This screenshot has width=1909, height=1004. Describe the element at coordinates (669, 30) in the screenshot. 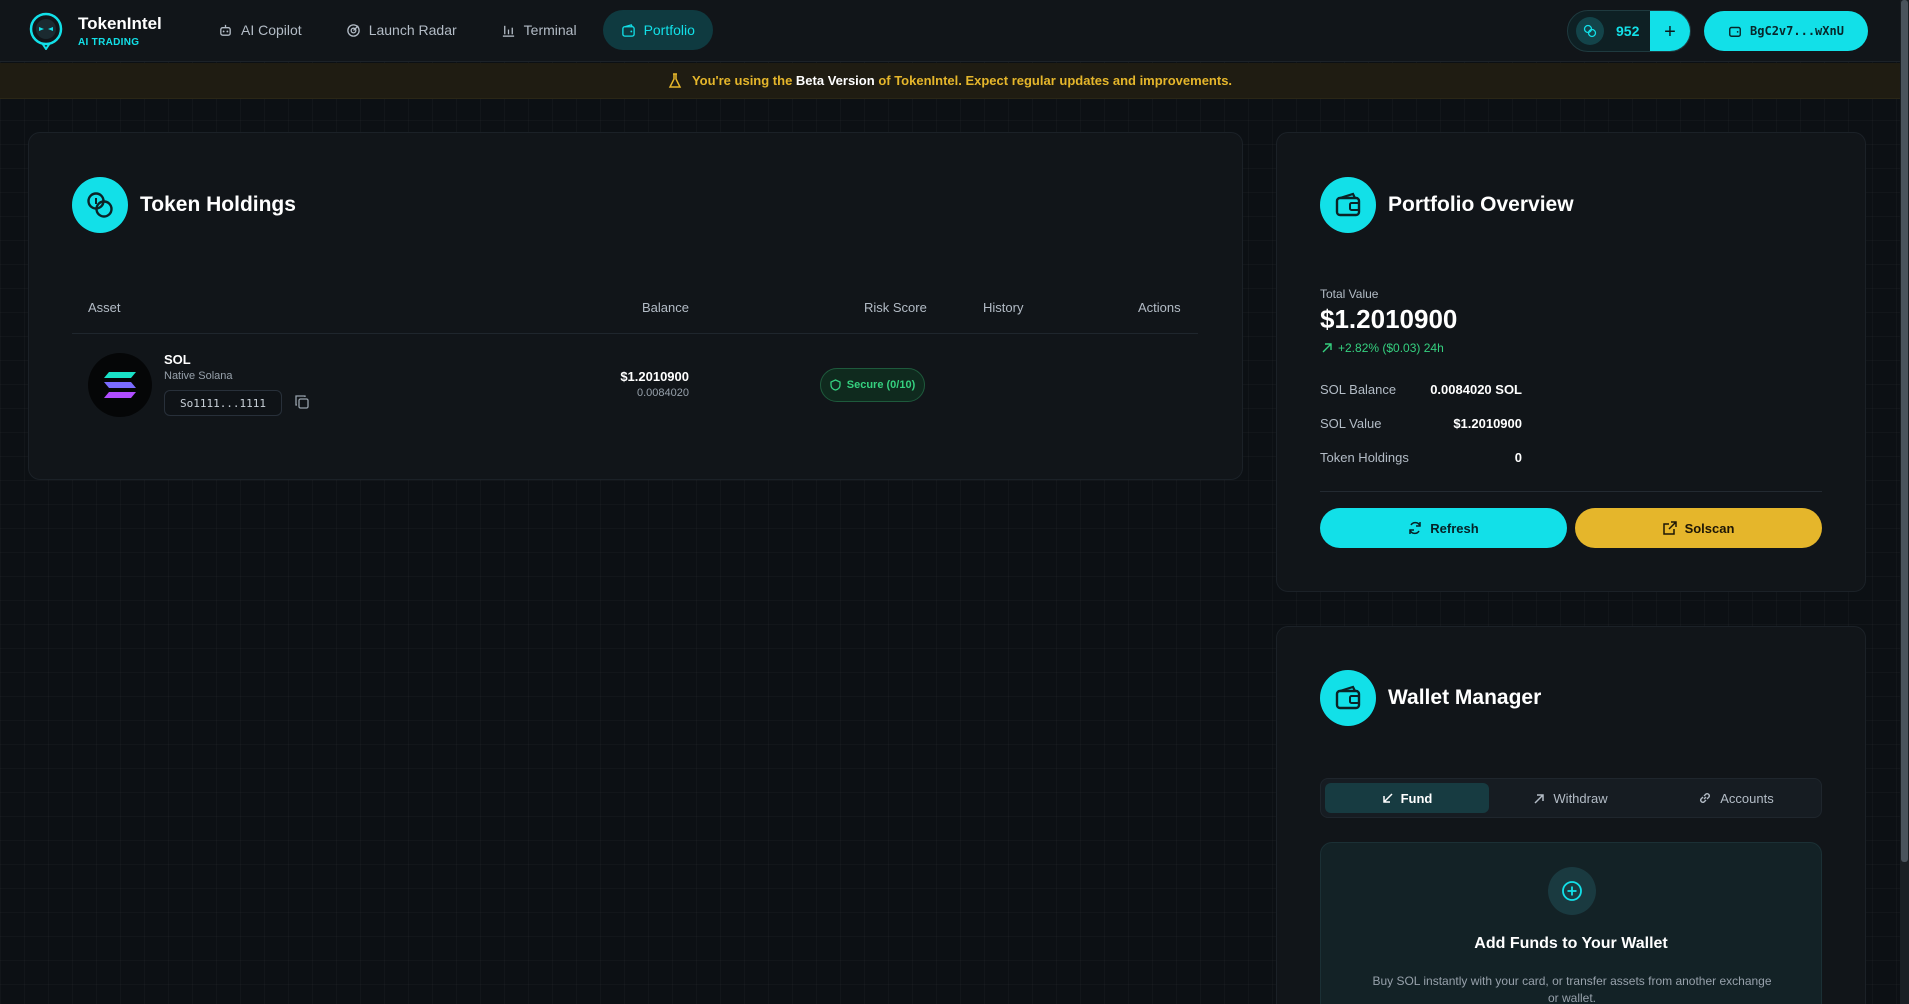

I see `nav-label: Portfolio` at that location.